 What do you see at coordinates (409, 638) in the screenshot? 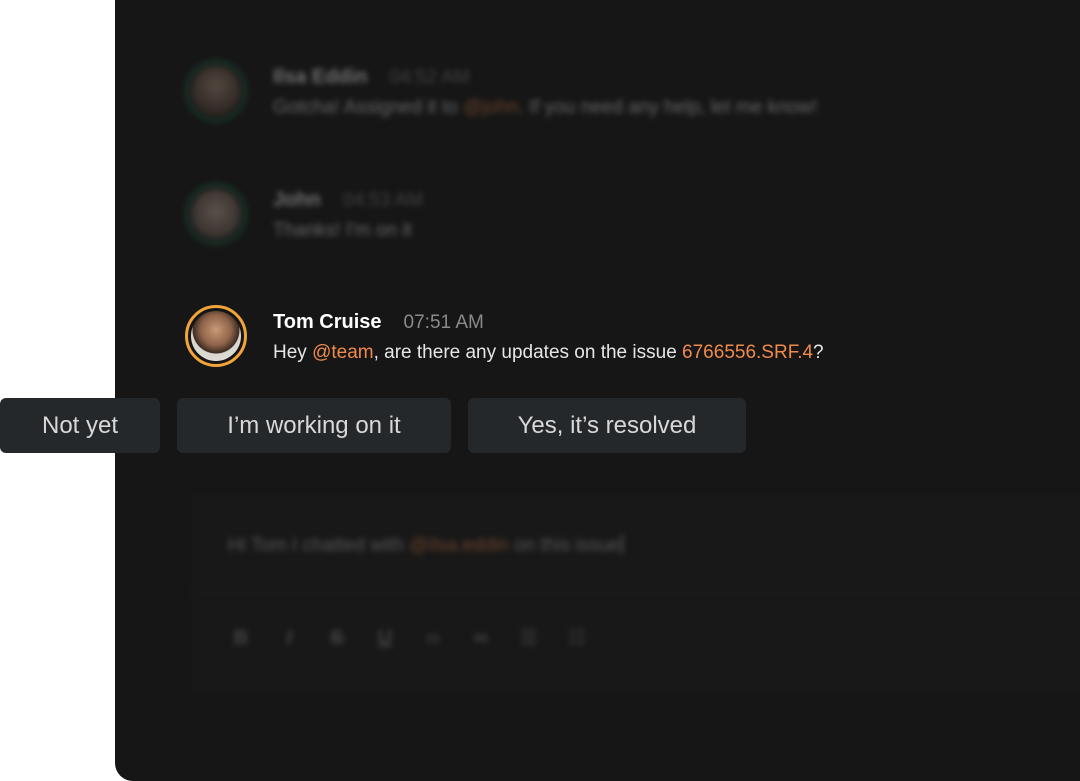
I see `format-toolbar: B I S U ‹› ∞ ☰ ☷` at bounding box center [409, 638].